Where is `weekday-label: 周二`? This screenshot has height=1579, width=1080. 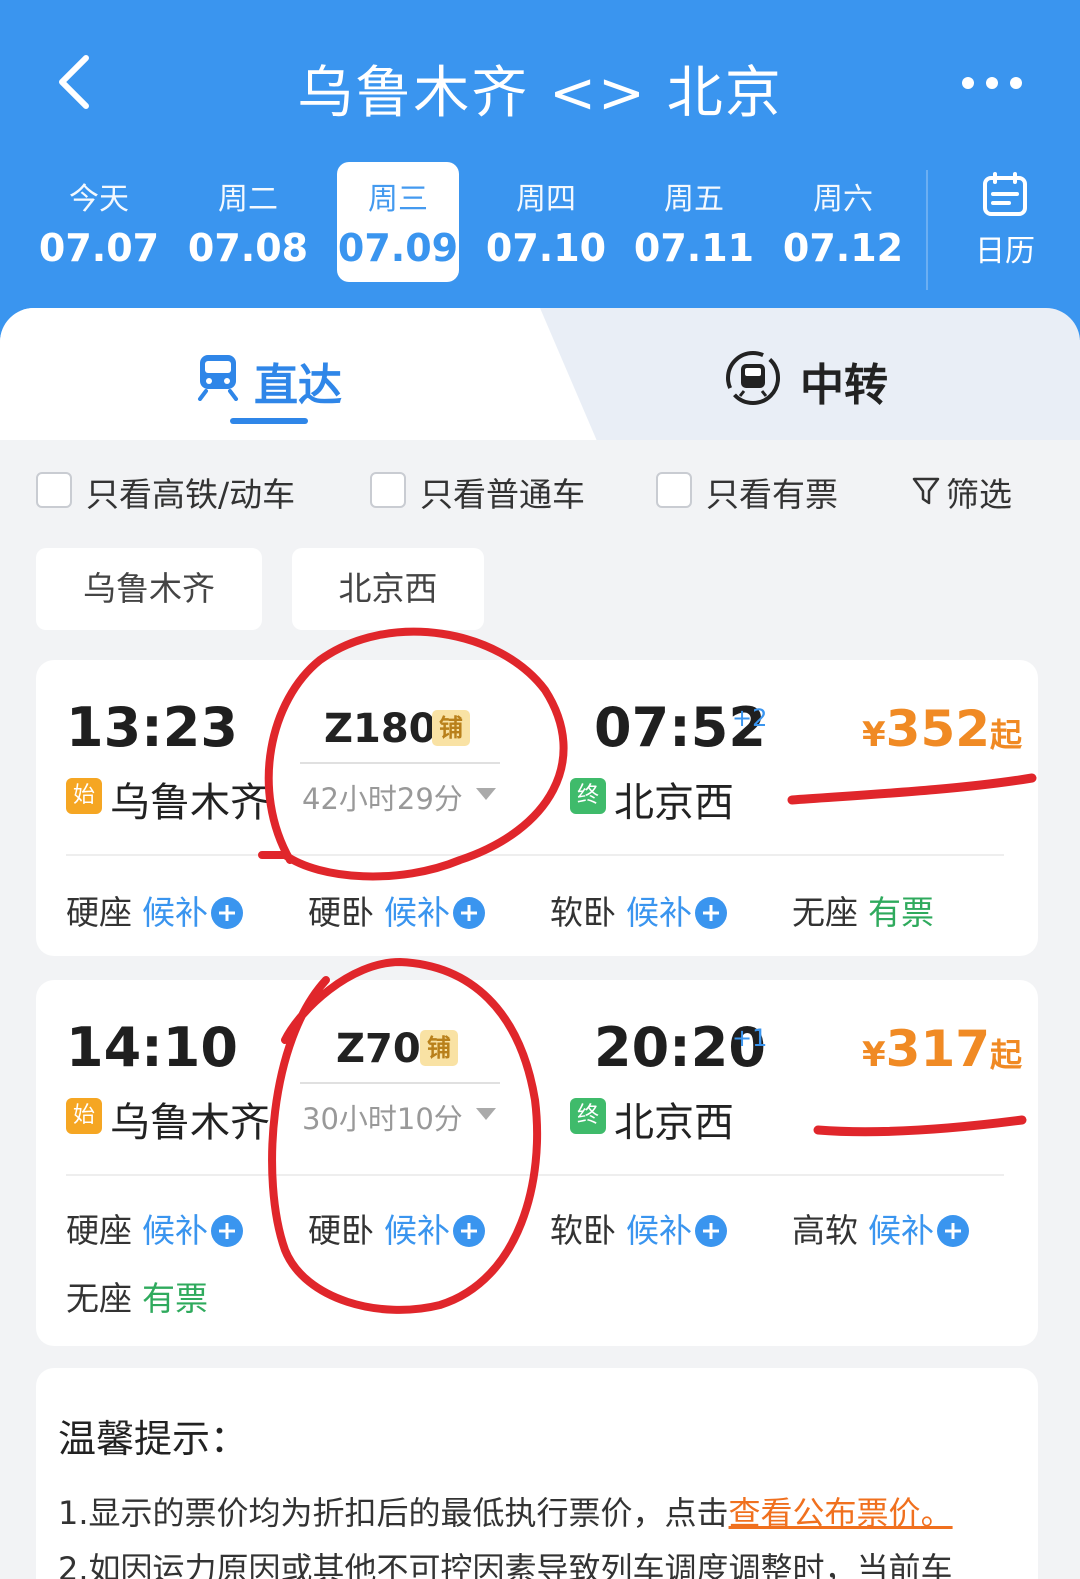 weekday-label: 周二 is located at coordinates (248, 199).